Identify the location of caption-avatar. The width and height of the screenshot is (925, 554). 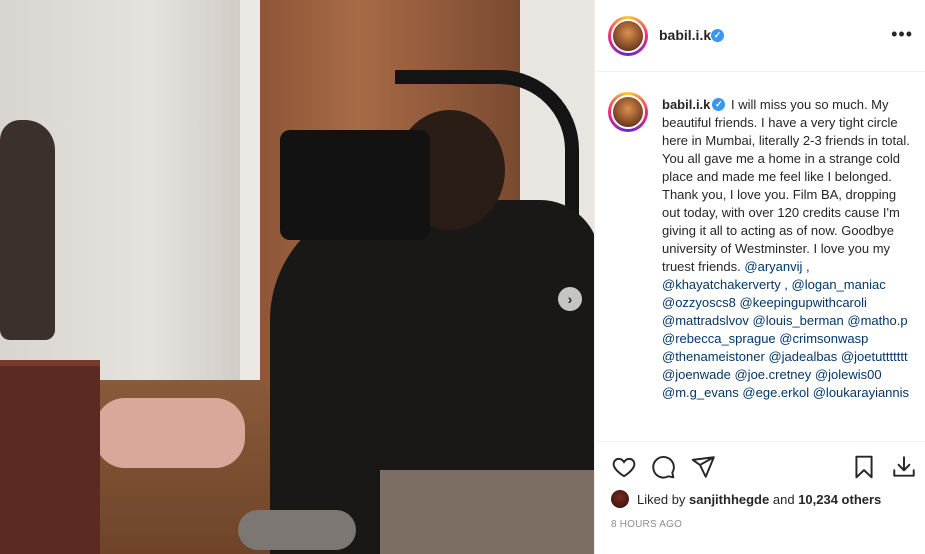
(628, 112).